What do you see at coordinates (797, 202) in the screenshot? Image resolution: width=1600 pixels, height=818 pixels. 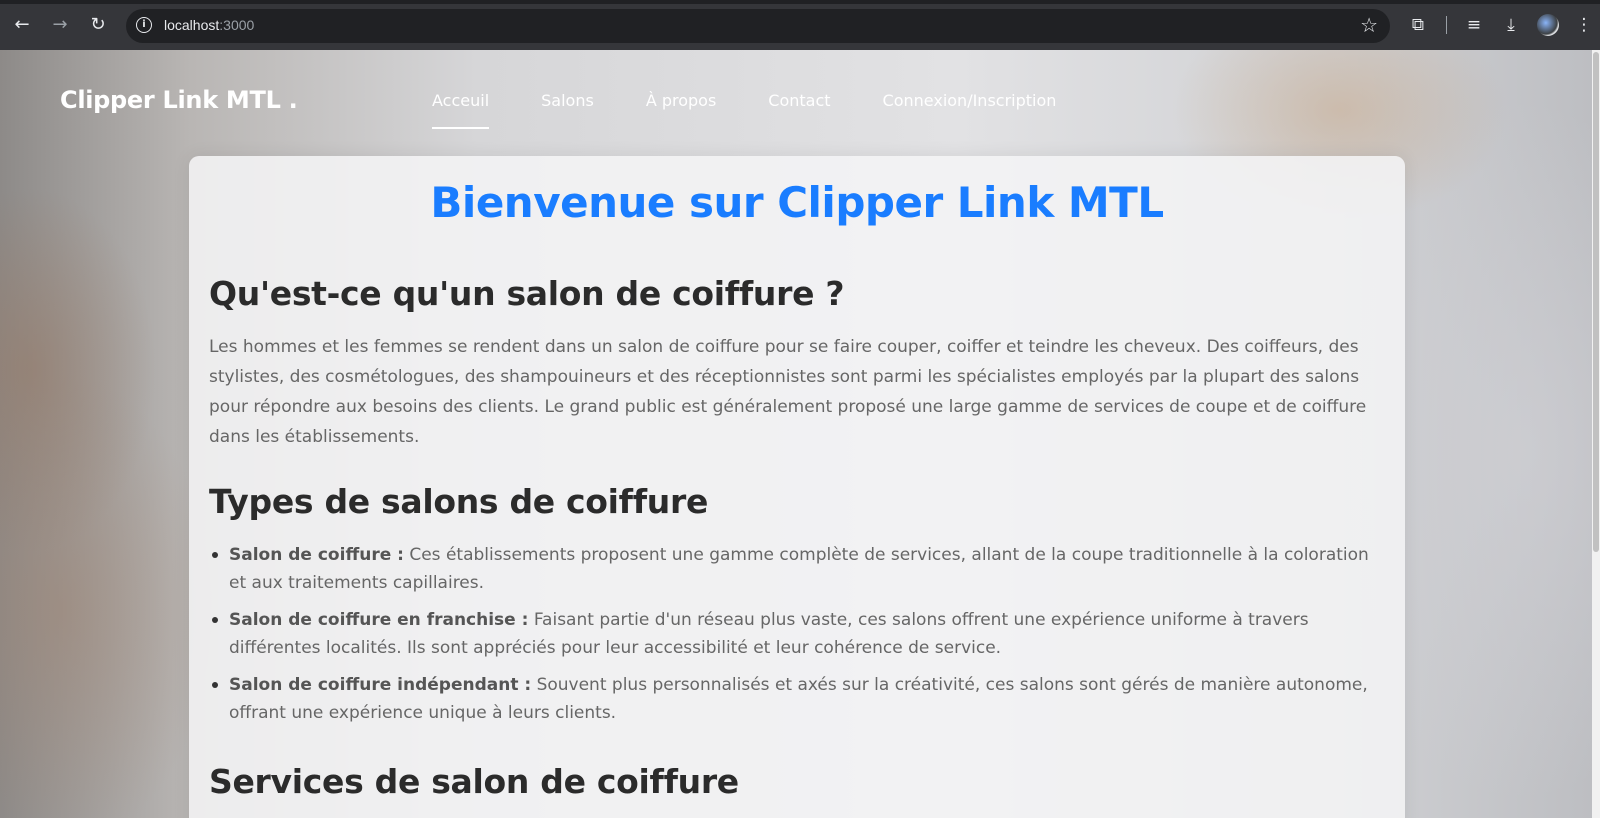 I see `page-title: Bienvenue sur Clipper Link MTL` at bounding box center [797, 202].